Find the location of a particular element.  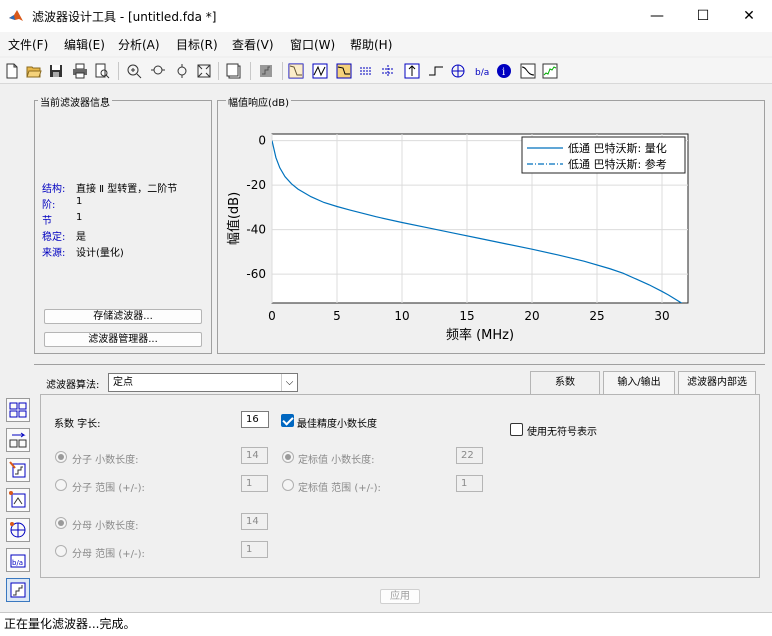

y-tick-label: -60 is located at coordinates (256, 274).